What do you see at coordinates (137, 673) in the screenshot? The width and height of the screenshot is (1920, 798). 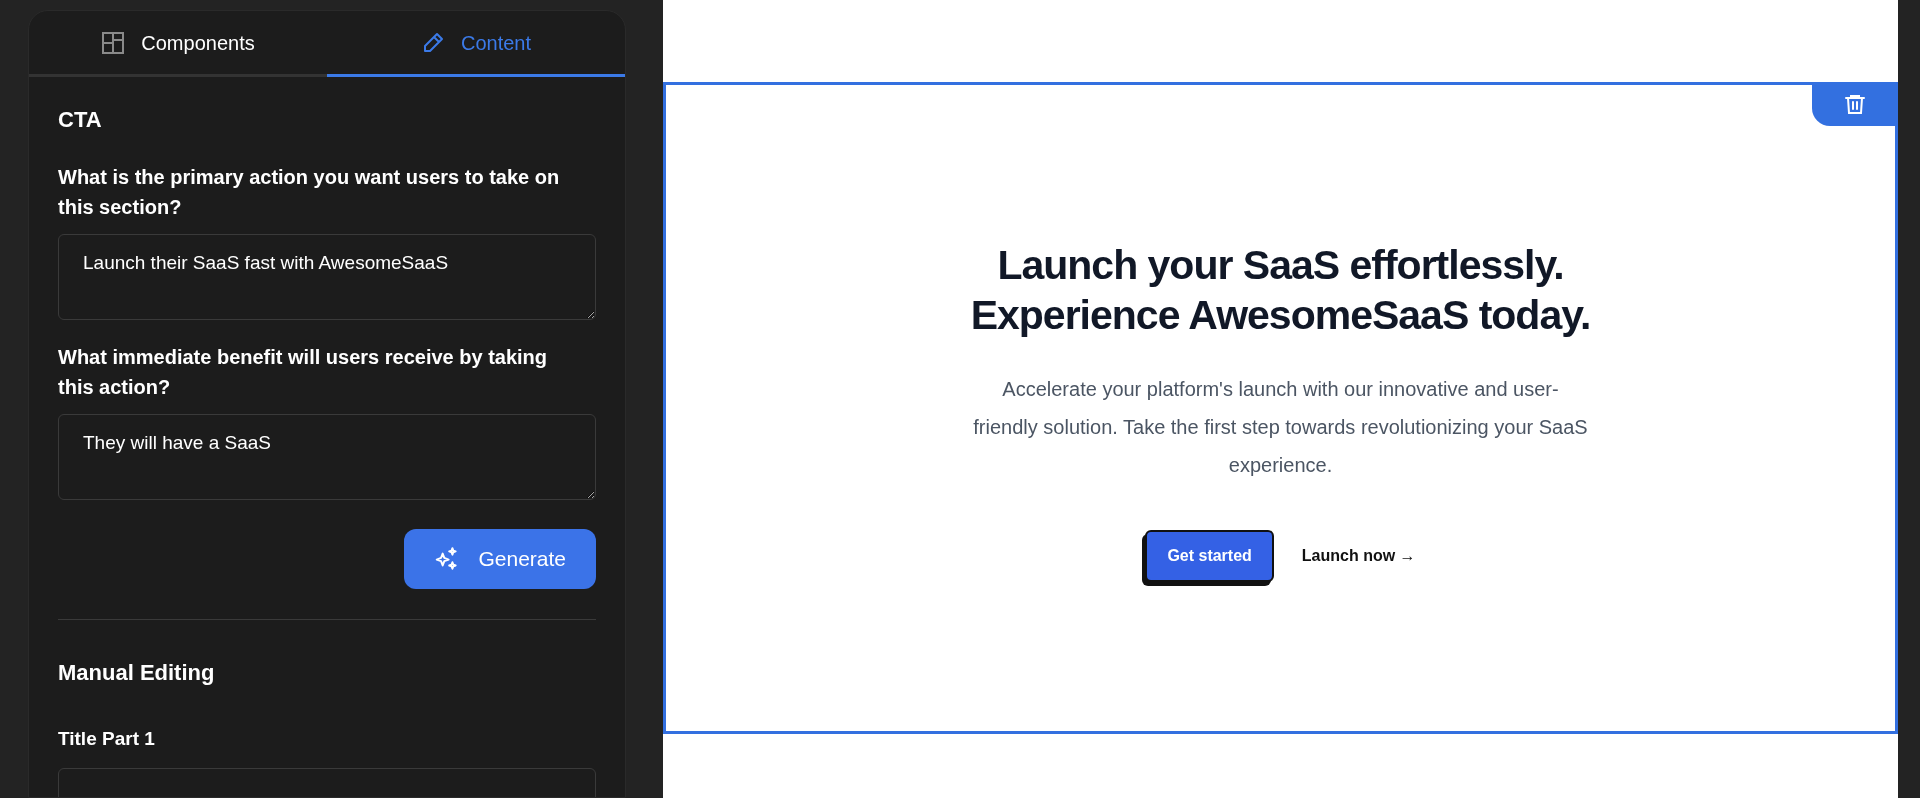 I see `section-heading: Manual Editing` at bounding box center [137, 673].